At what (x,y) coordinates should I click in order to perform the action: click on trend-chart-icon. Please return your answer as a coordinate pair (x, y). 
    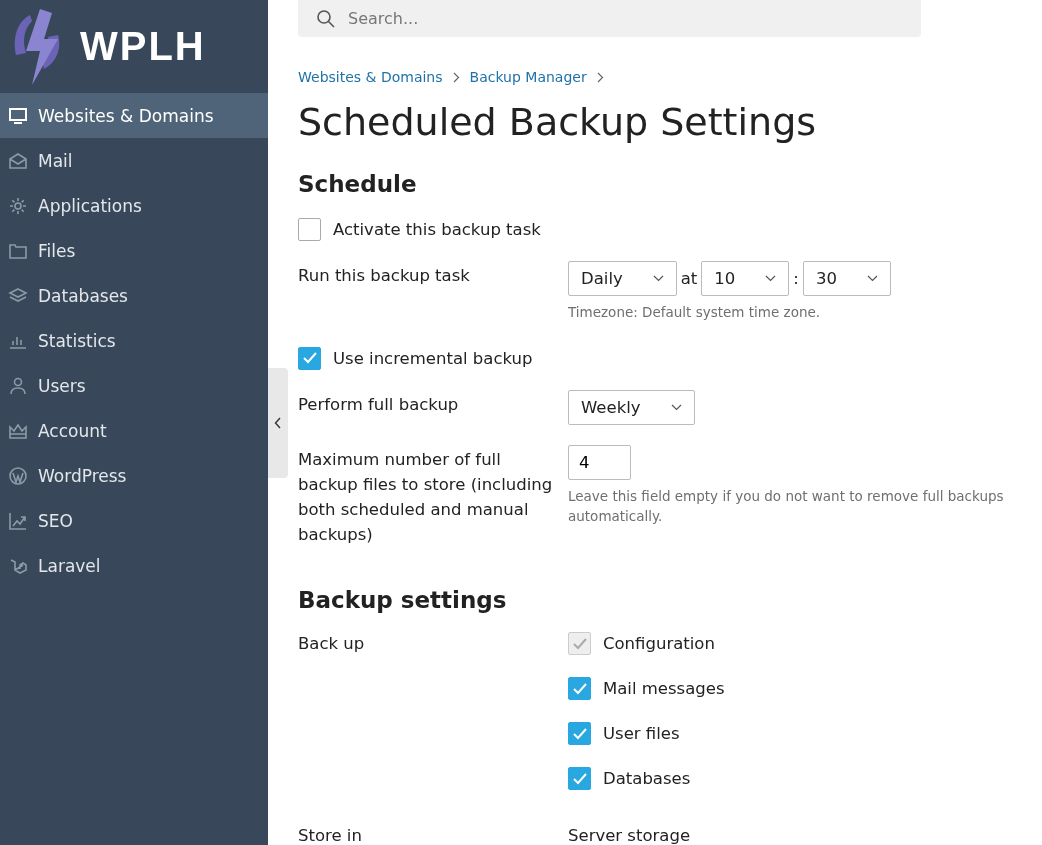
    Looking at the image, I should click on (18, 520).